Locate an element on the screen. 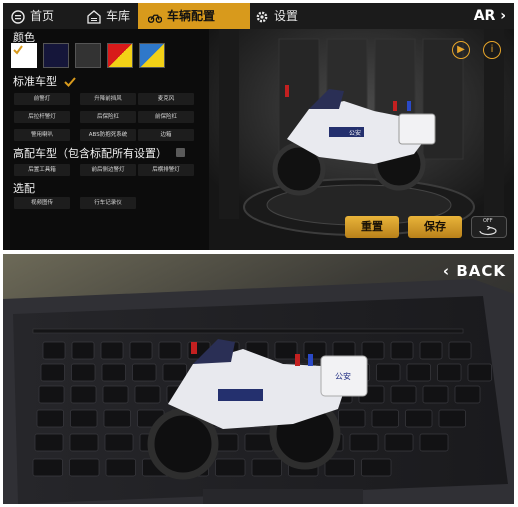 The image size is (518, 507). nav-config-label: 车辆配置 is located at coordinates (191, 16).